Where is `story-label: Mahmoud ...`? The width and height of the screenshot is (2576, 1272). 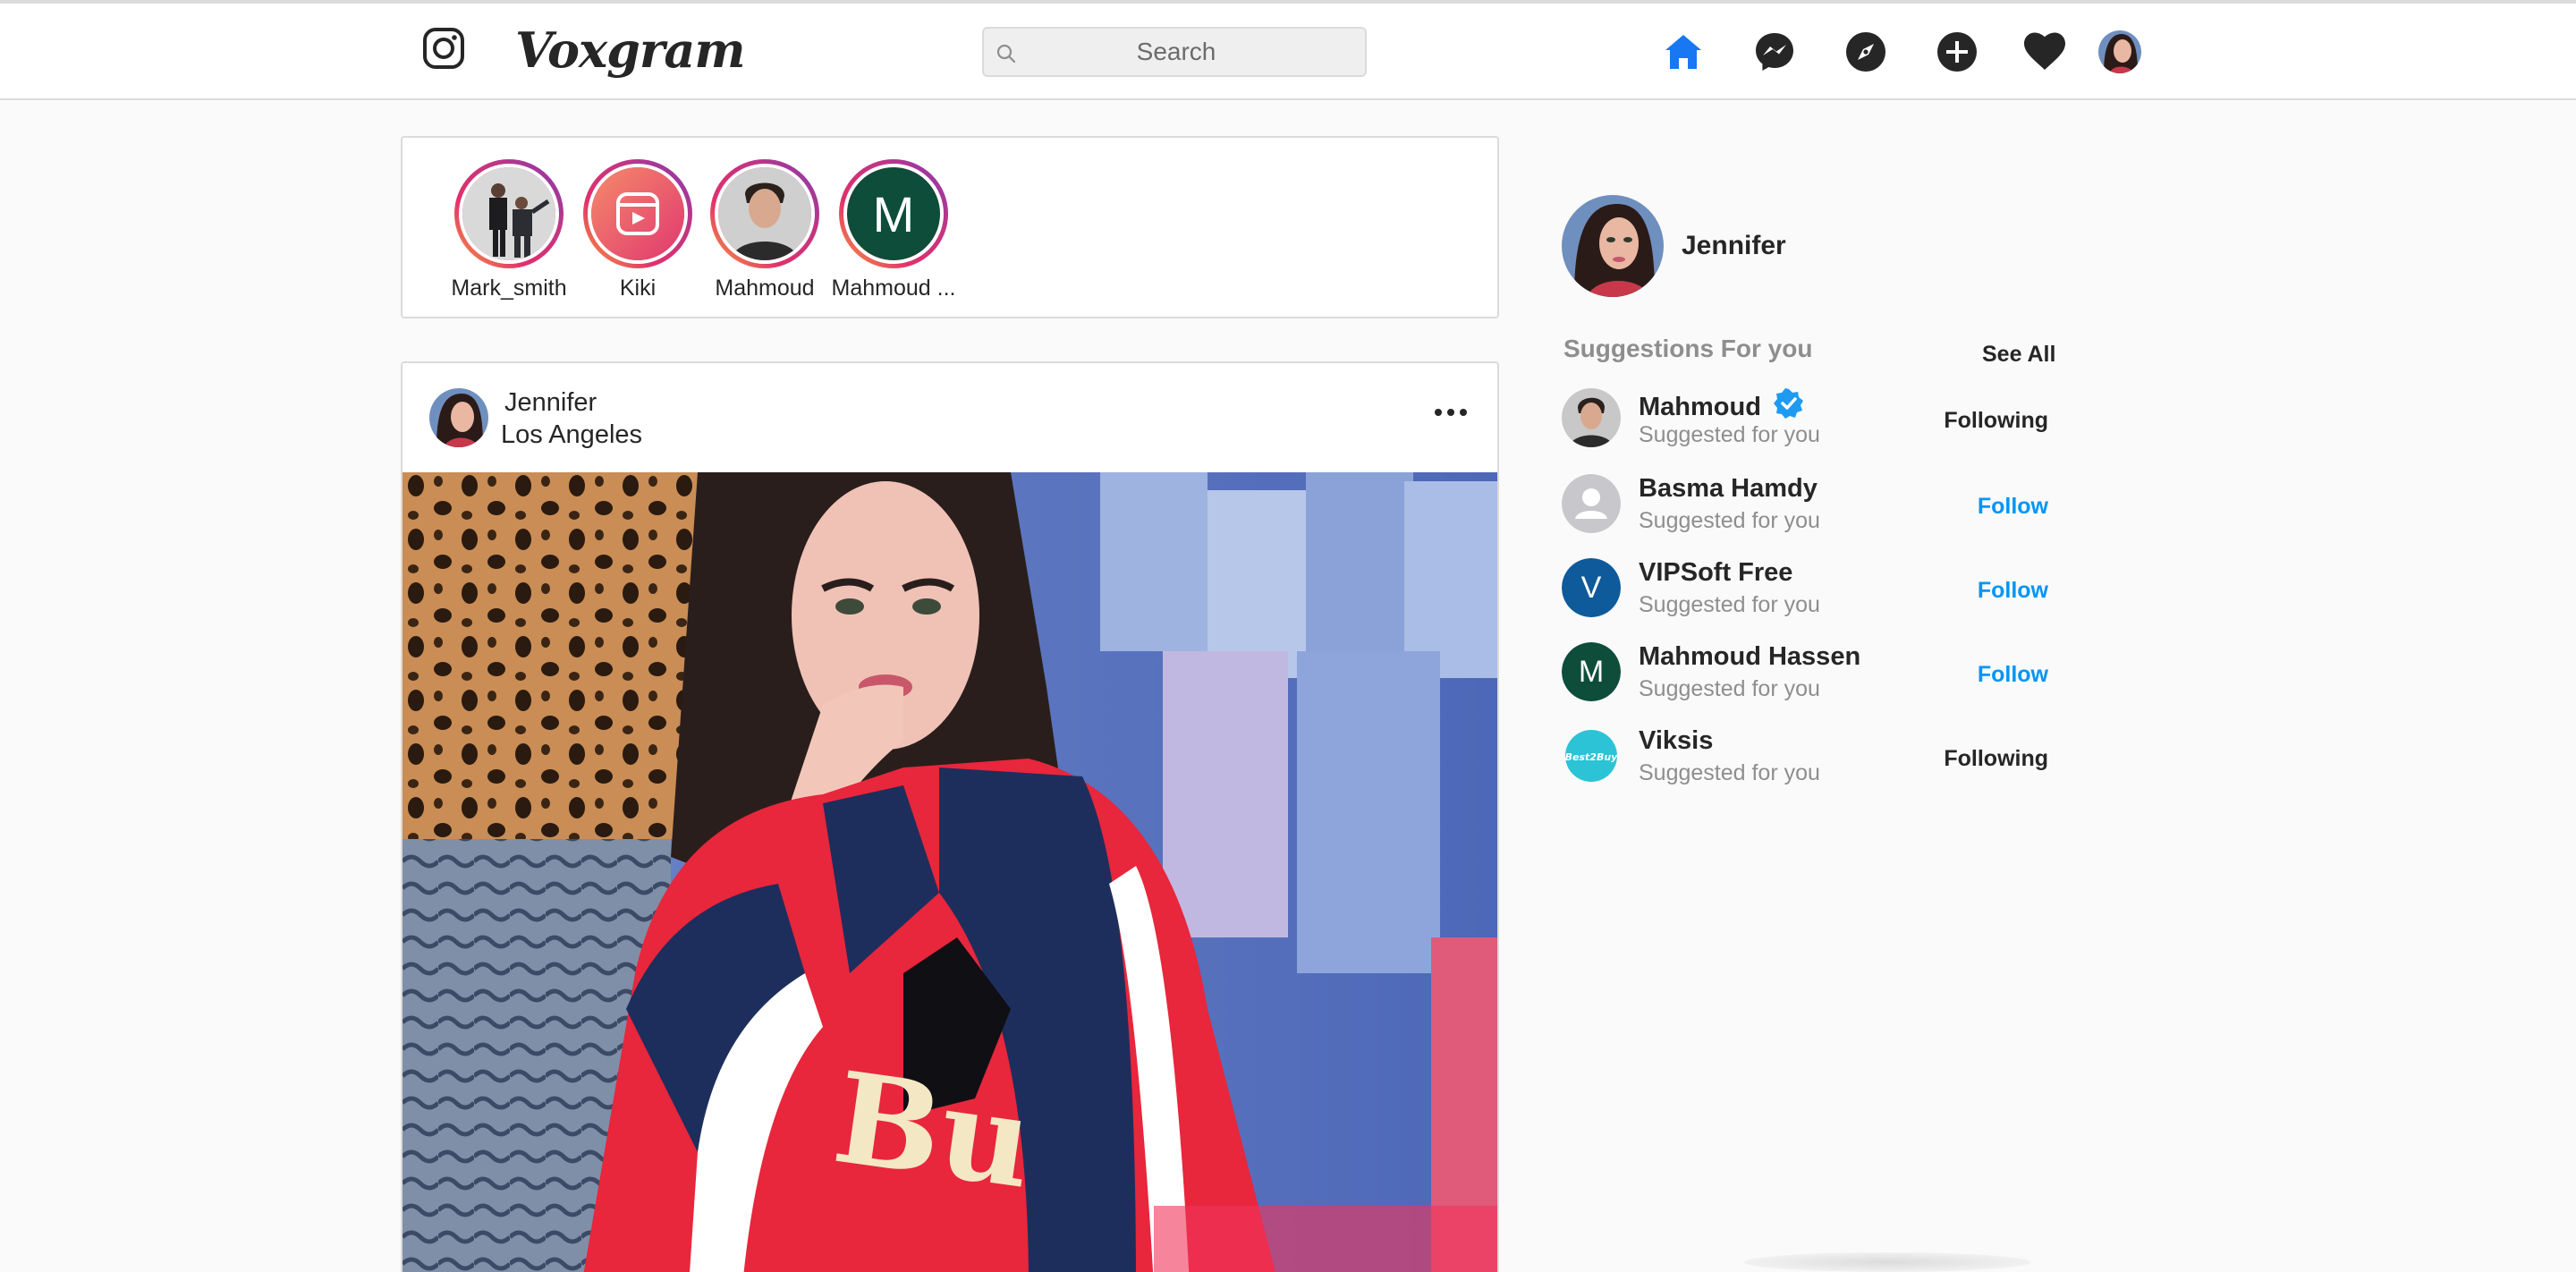 story-label: Mahmoud ... is located at coordinates (893, 288).